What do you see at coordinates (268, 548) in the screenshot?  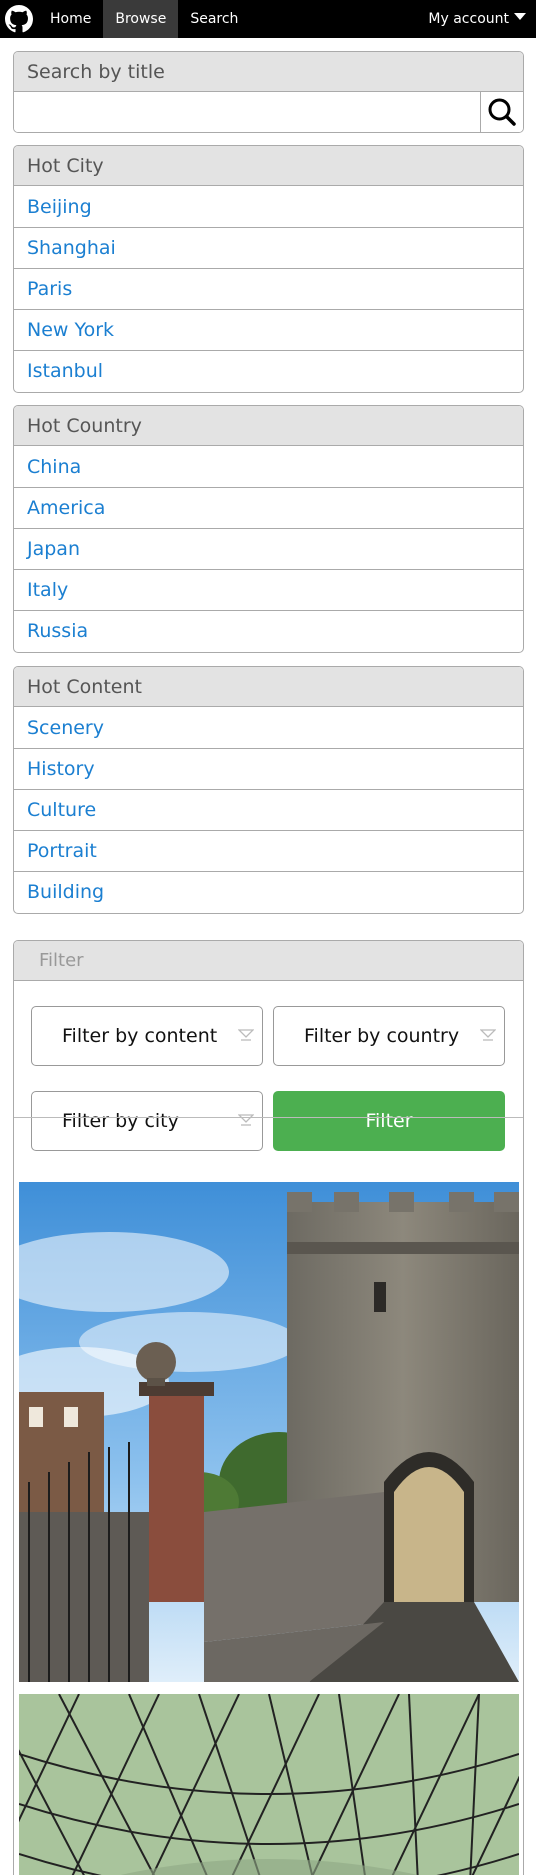 I see `hot-country-item-japan: Japan` at bounding box center [268, 548].